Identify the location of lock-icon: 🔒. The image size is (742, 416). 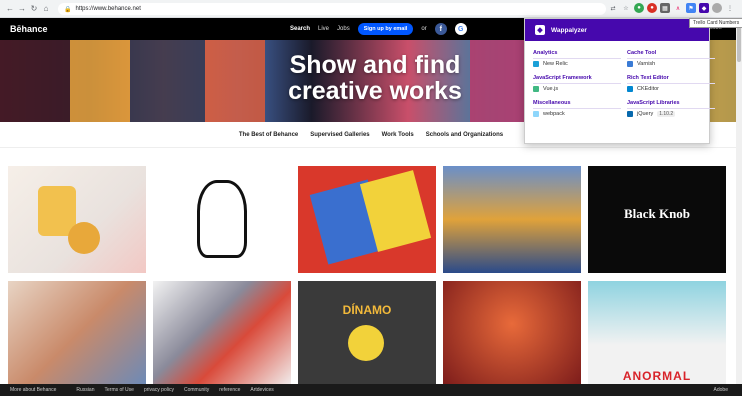
(68, 9).